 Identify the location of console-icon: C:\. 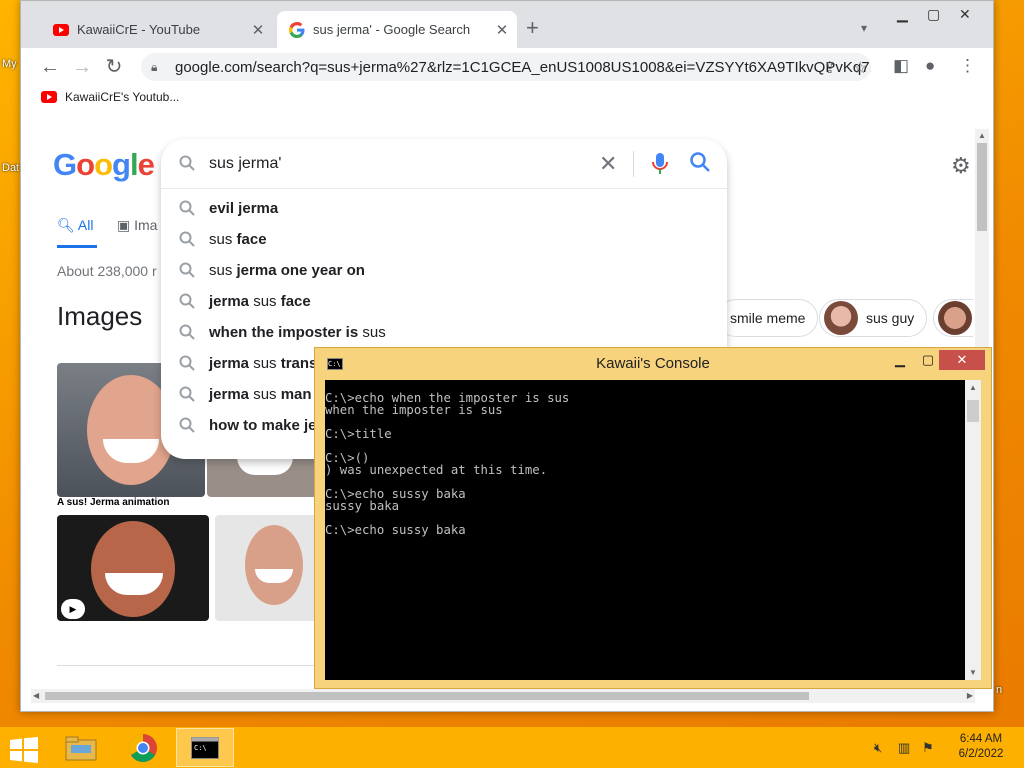
(205, 747).